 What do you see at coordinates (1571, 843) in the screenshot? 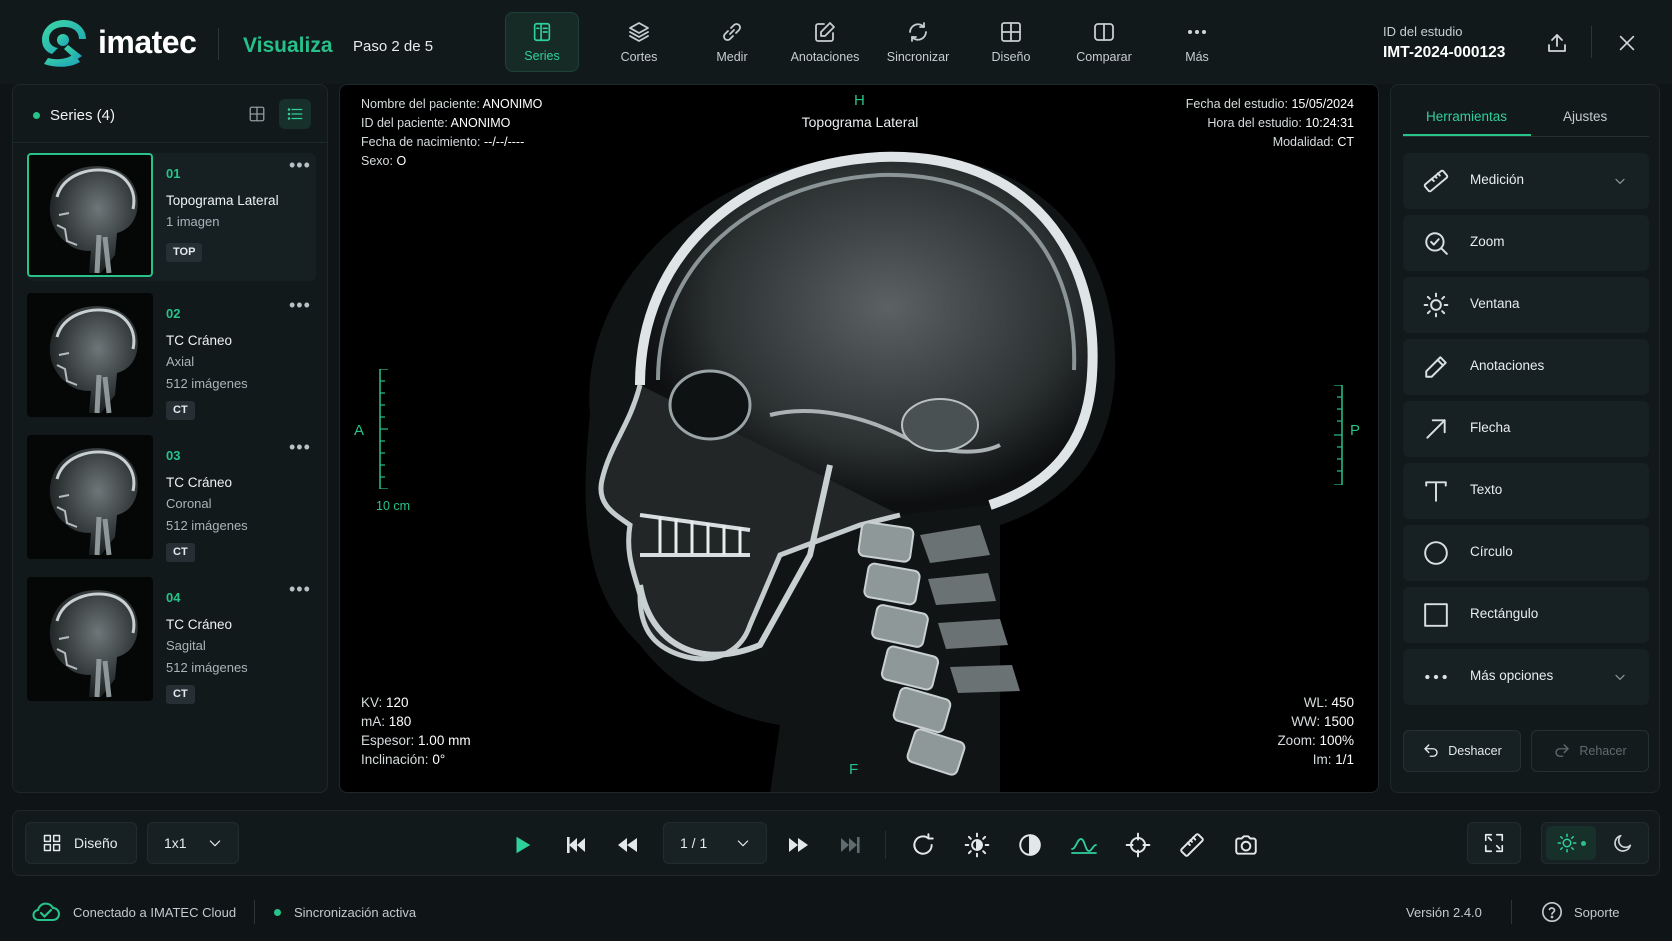
I see `light-theme-option` at bounding box center [1571, 843].